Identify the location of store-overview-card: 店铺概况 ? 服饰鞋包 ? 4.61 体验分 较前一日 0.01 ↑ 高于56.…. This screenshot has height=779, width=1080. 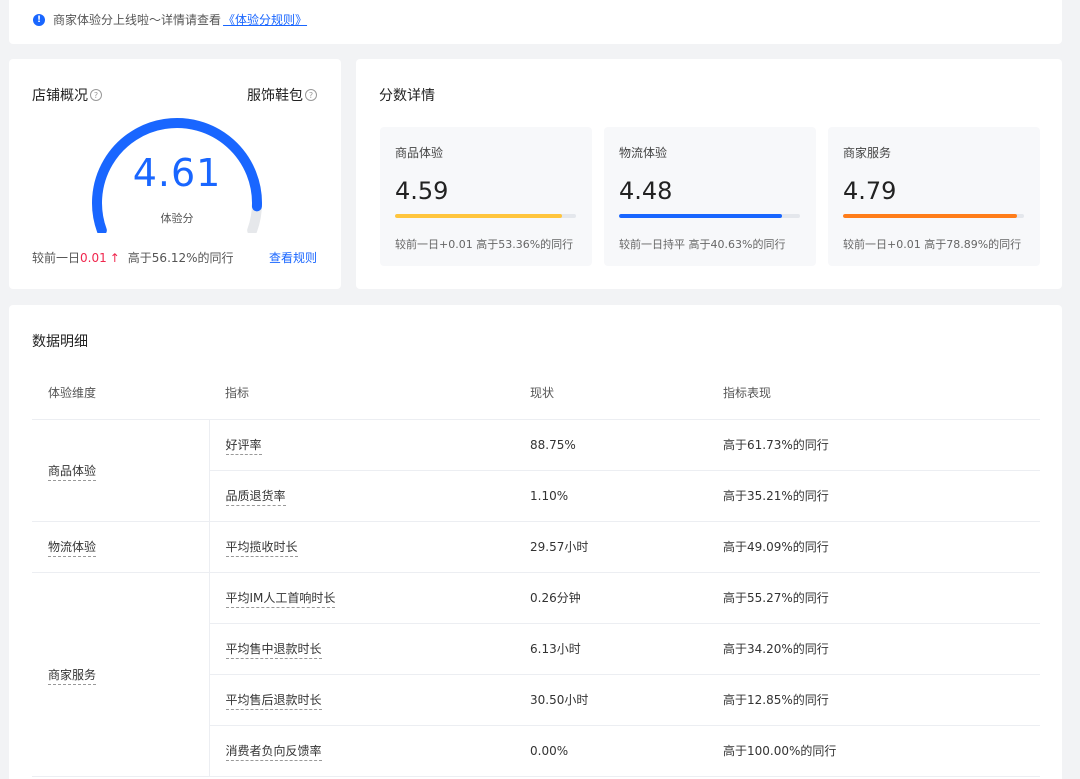
(175, 174).